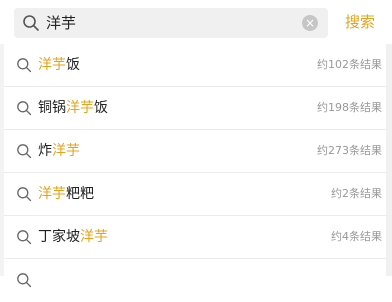 The height and width of the screenshot is (302, 392). What do you see at coordinates (195, 237) in the screenshot?
I see `suggestion-item: 丁家坡洋芋 约4条结果` at bounding box center [195, 237].